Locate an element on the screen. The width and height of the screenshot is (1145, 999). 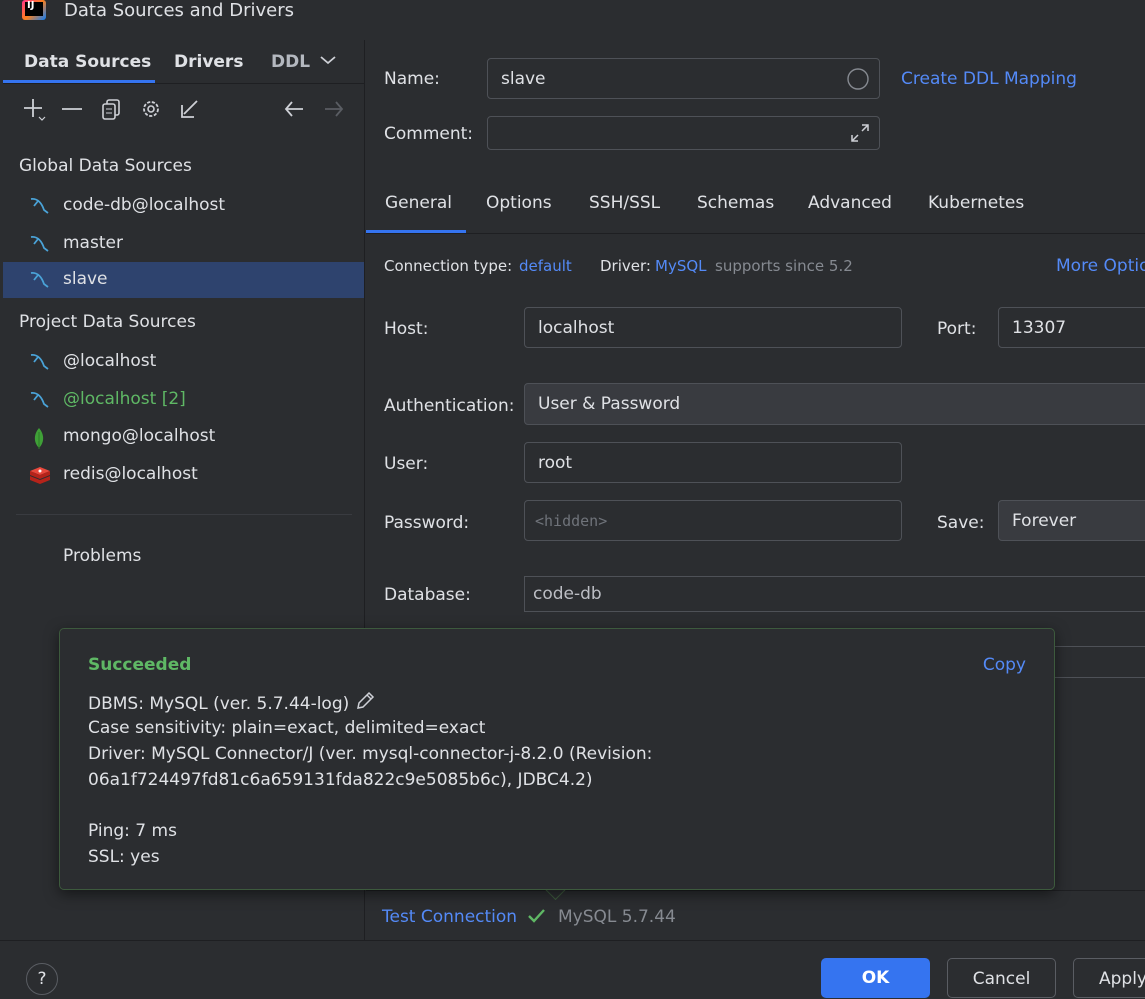
authentication-label: Authentication: is located at coordinates (449, 406).